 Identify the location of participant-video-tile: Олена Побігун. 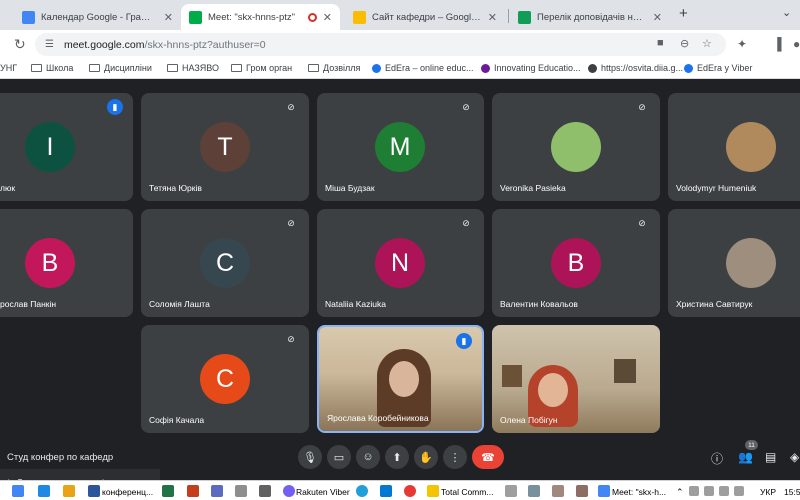
(576, 379).